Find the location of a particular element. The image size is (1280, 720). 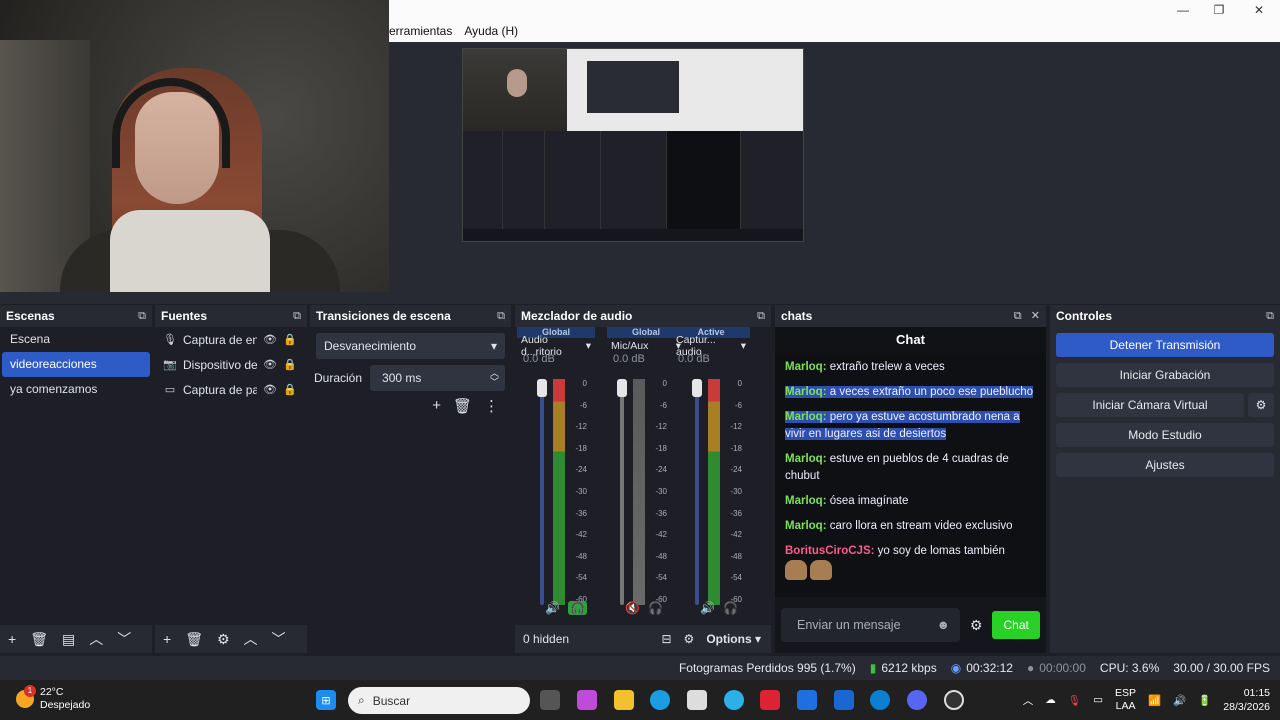

weather-widget: 1 22°C Despejado is located at coordinates (53, 698).